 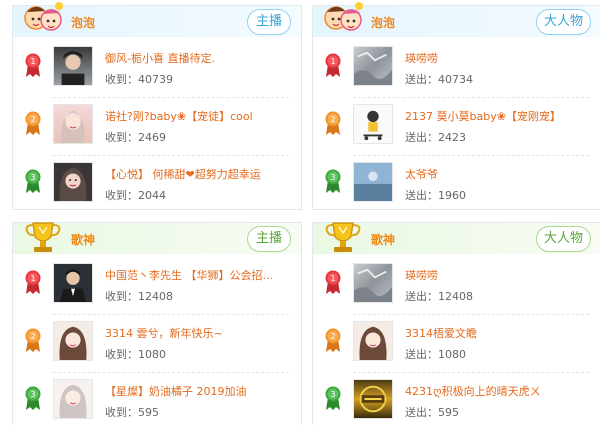 I want to click on received-value: 12408, so click(x=155, y=296).